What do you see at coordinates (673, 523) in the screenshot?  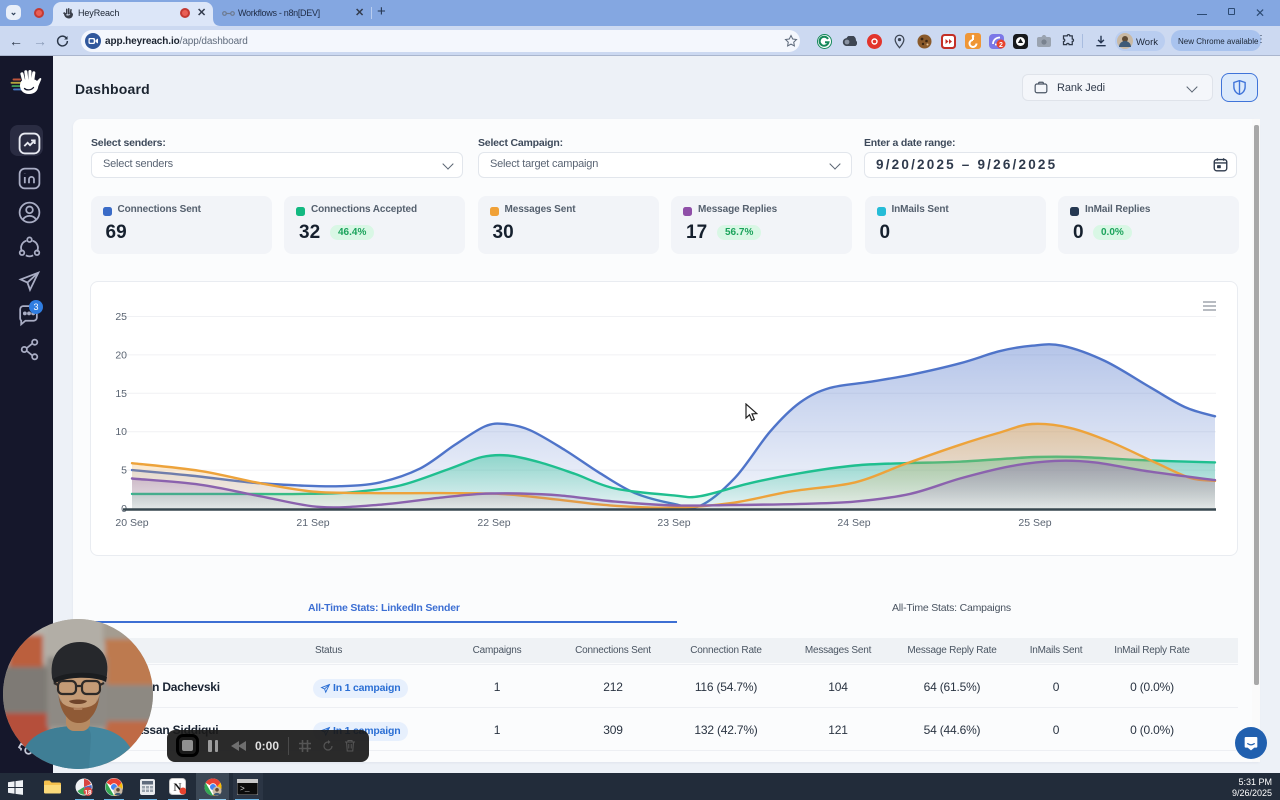 I see `svg-text: 23 Sep` at bounding box center [673, 523].